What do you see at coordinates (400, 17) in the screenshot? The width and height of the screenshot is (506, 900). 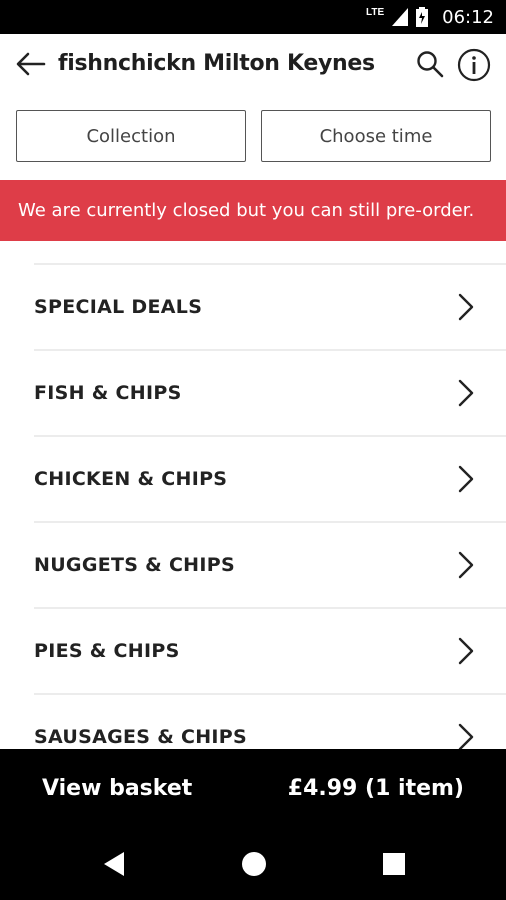 I see `signal-icon` at bounding box center [400, 17].